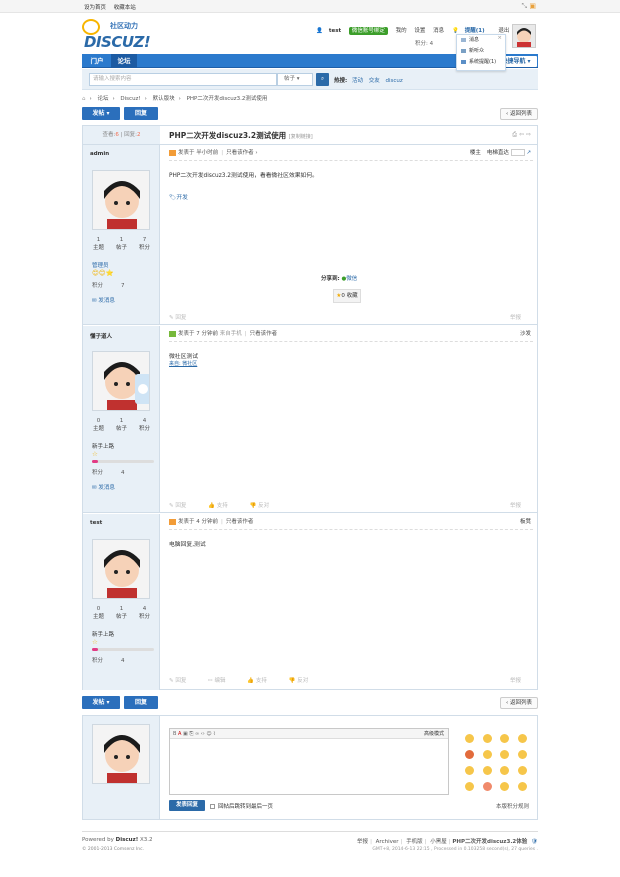 The height and width of the screenshot is (877, 620). I want to click on dropdown-item-followers: 新听众, so click(481, 51).